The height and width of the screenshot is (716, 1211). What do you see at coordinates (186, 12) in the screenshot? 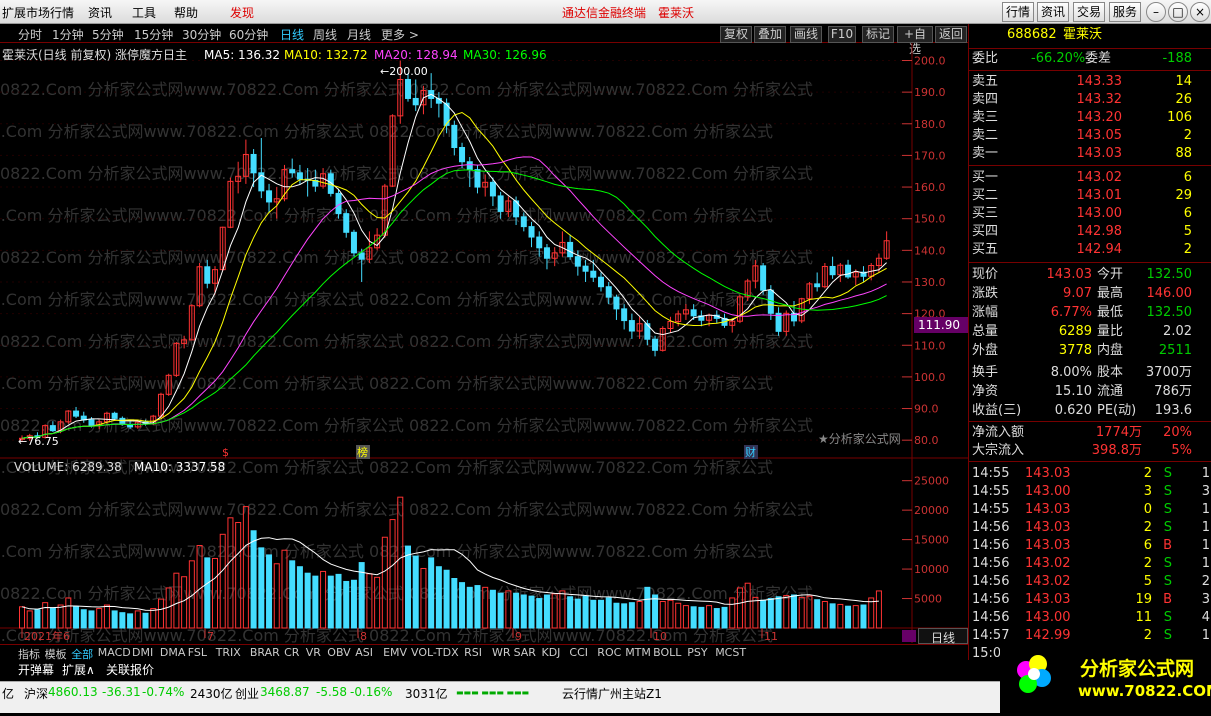
I see `menu-help: 帮助` at bounding box center [186, 12].